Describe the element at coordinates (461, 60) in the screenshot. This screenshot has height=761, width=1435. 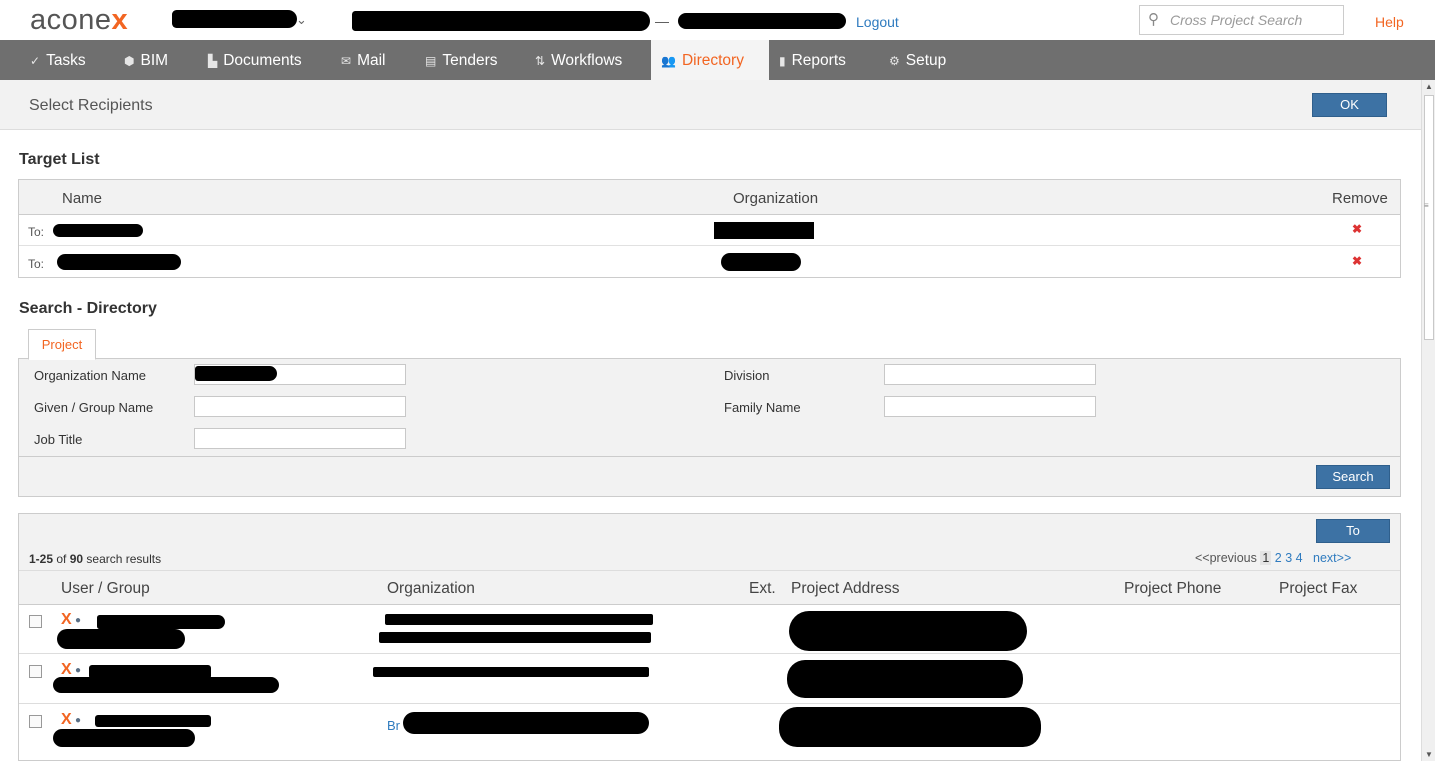
I see `nav-tenders: ▤ Tenders` at that location.